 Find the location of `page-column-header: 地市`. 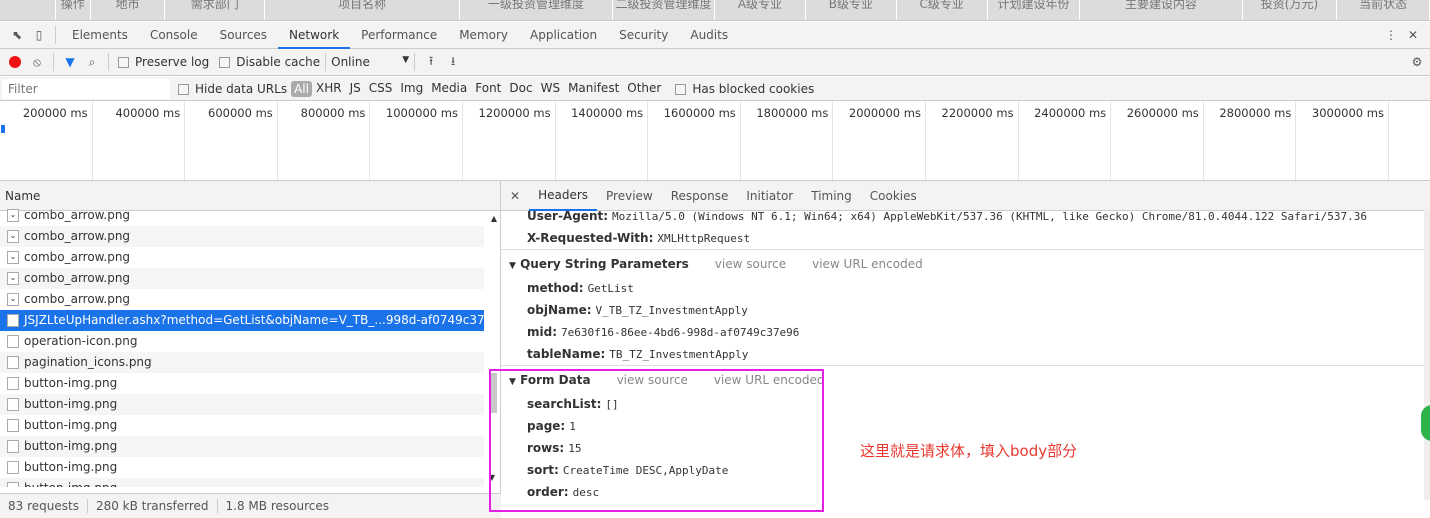

page-column-header: 地市 is located at coordinates (128, 10).